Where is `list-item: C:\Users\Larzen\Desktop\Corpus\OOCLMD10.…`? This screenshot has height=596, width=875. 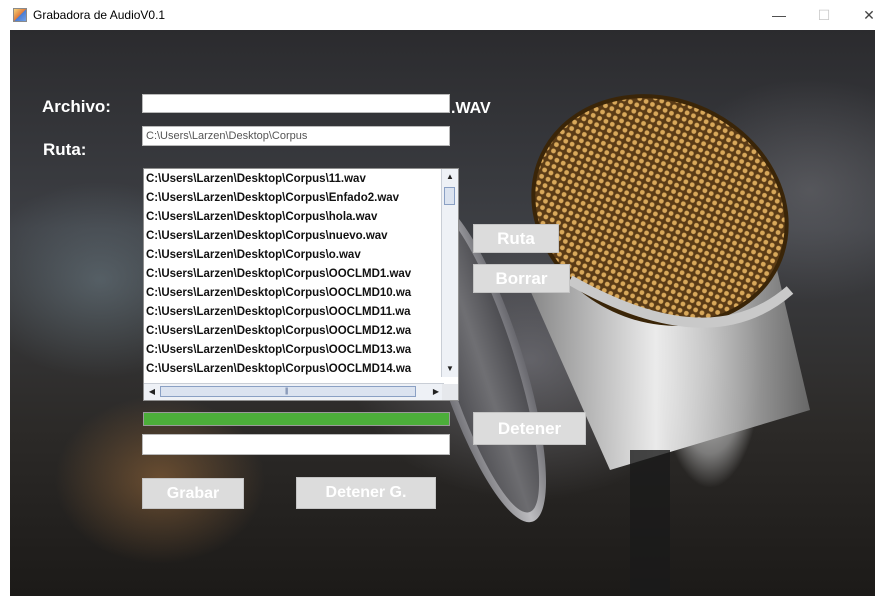
list-item: C:\Users\Larzen\Desktop\Corpus\OOCLMD10.… is located at coordinates (294, 293).